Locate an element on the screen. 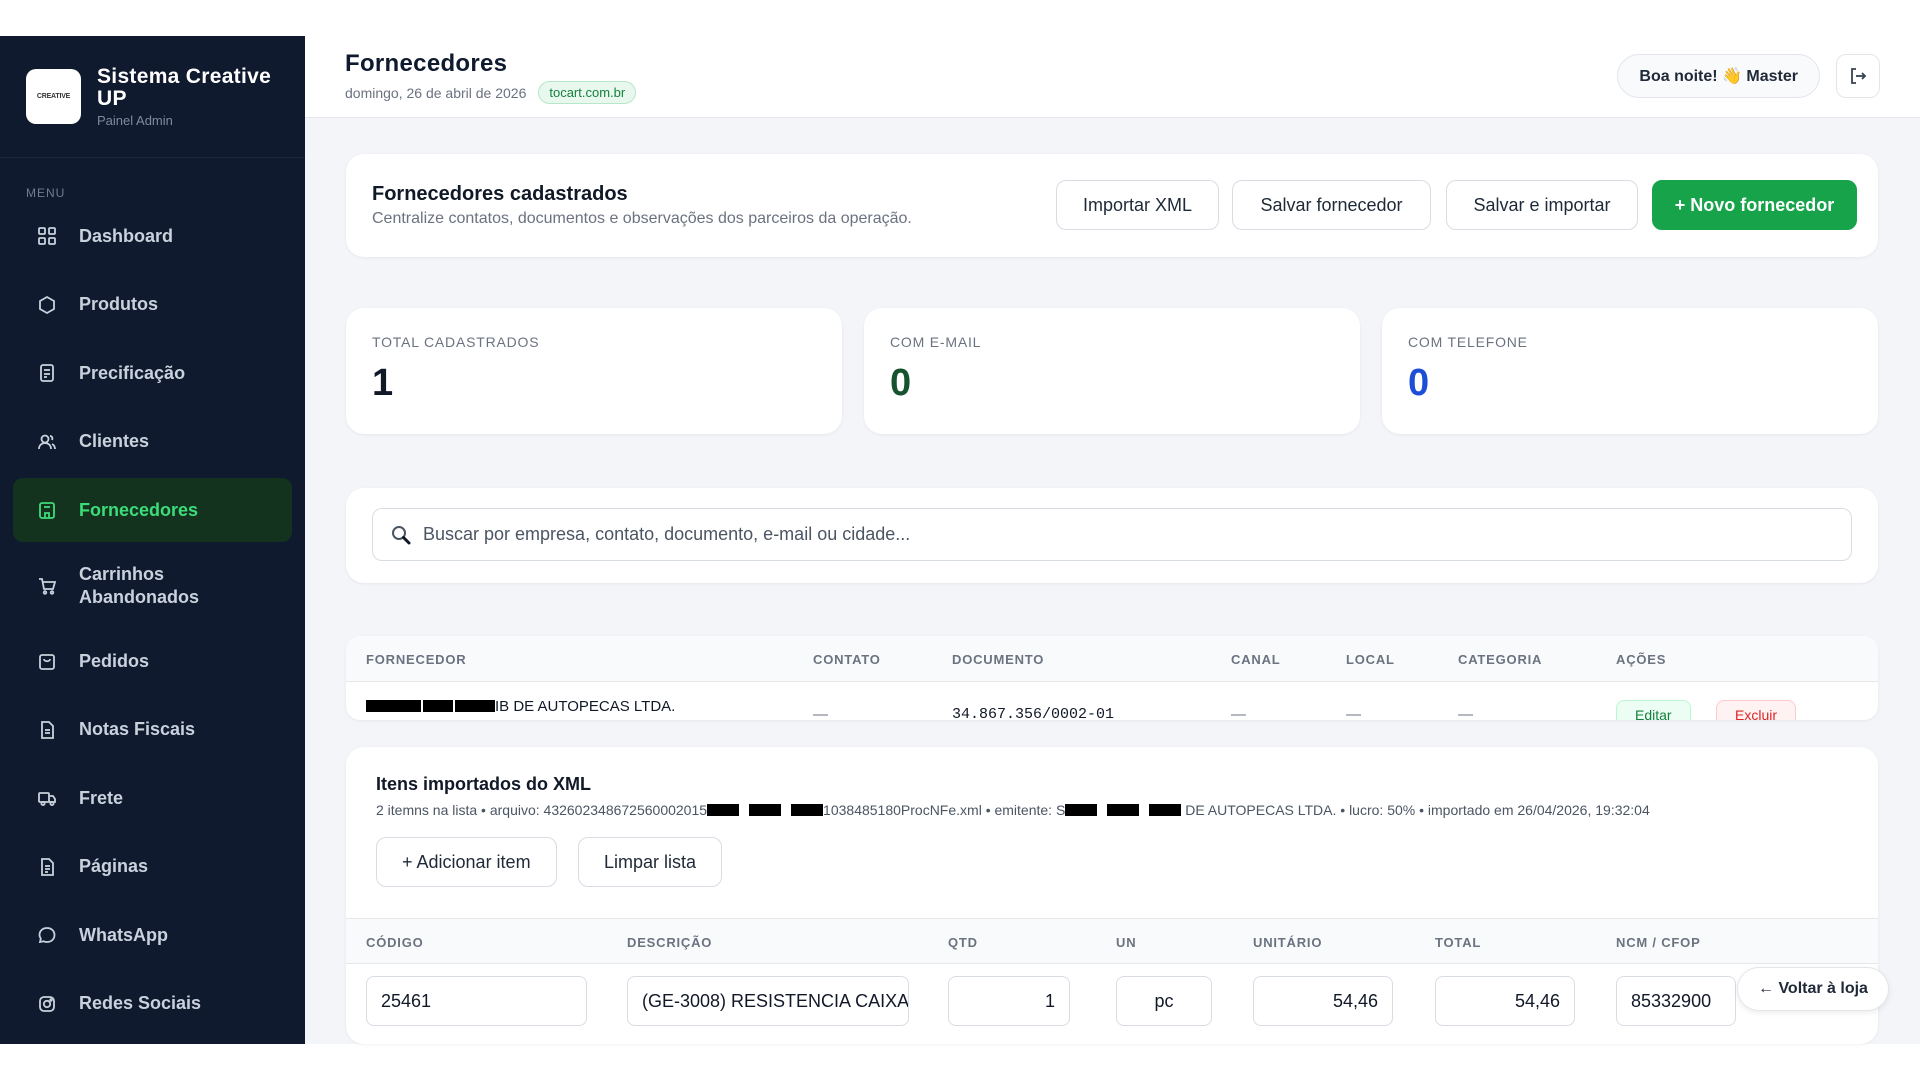  col-fornecedor: FORNECEDOR is located at coordinates (416, 659).